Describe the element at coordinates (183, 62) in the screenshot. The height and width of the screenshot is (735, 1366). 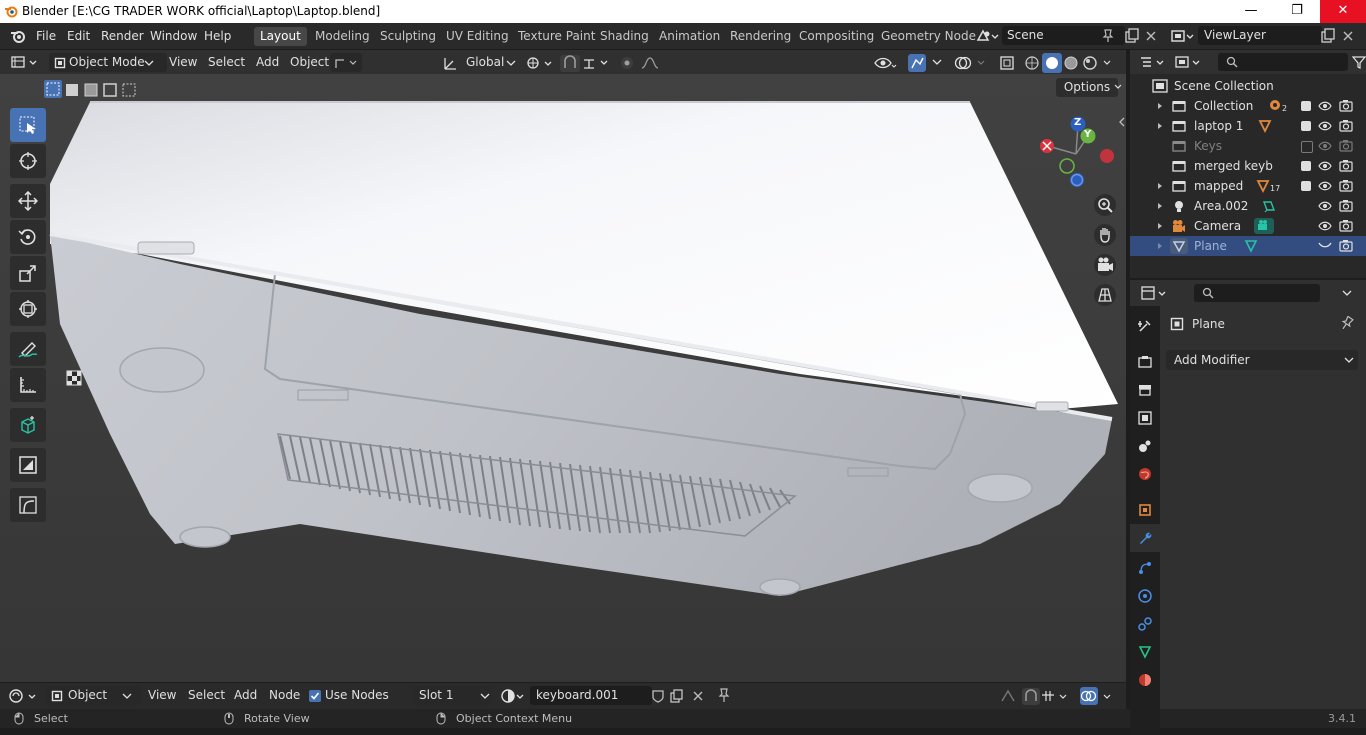
I see `viewport-menu-view: View` at that location.